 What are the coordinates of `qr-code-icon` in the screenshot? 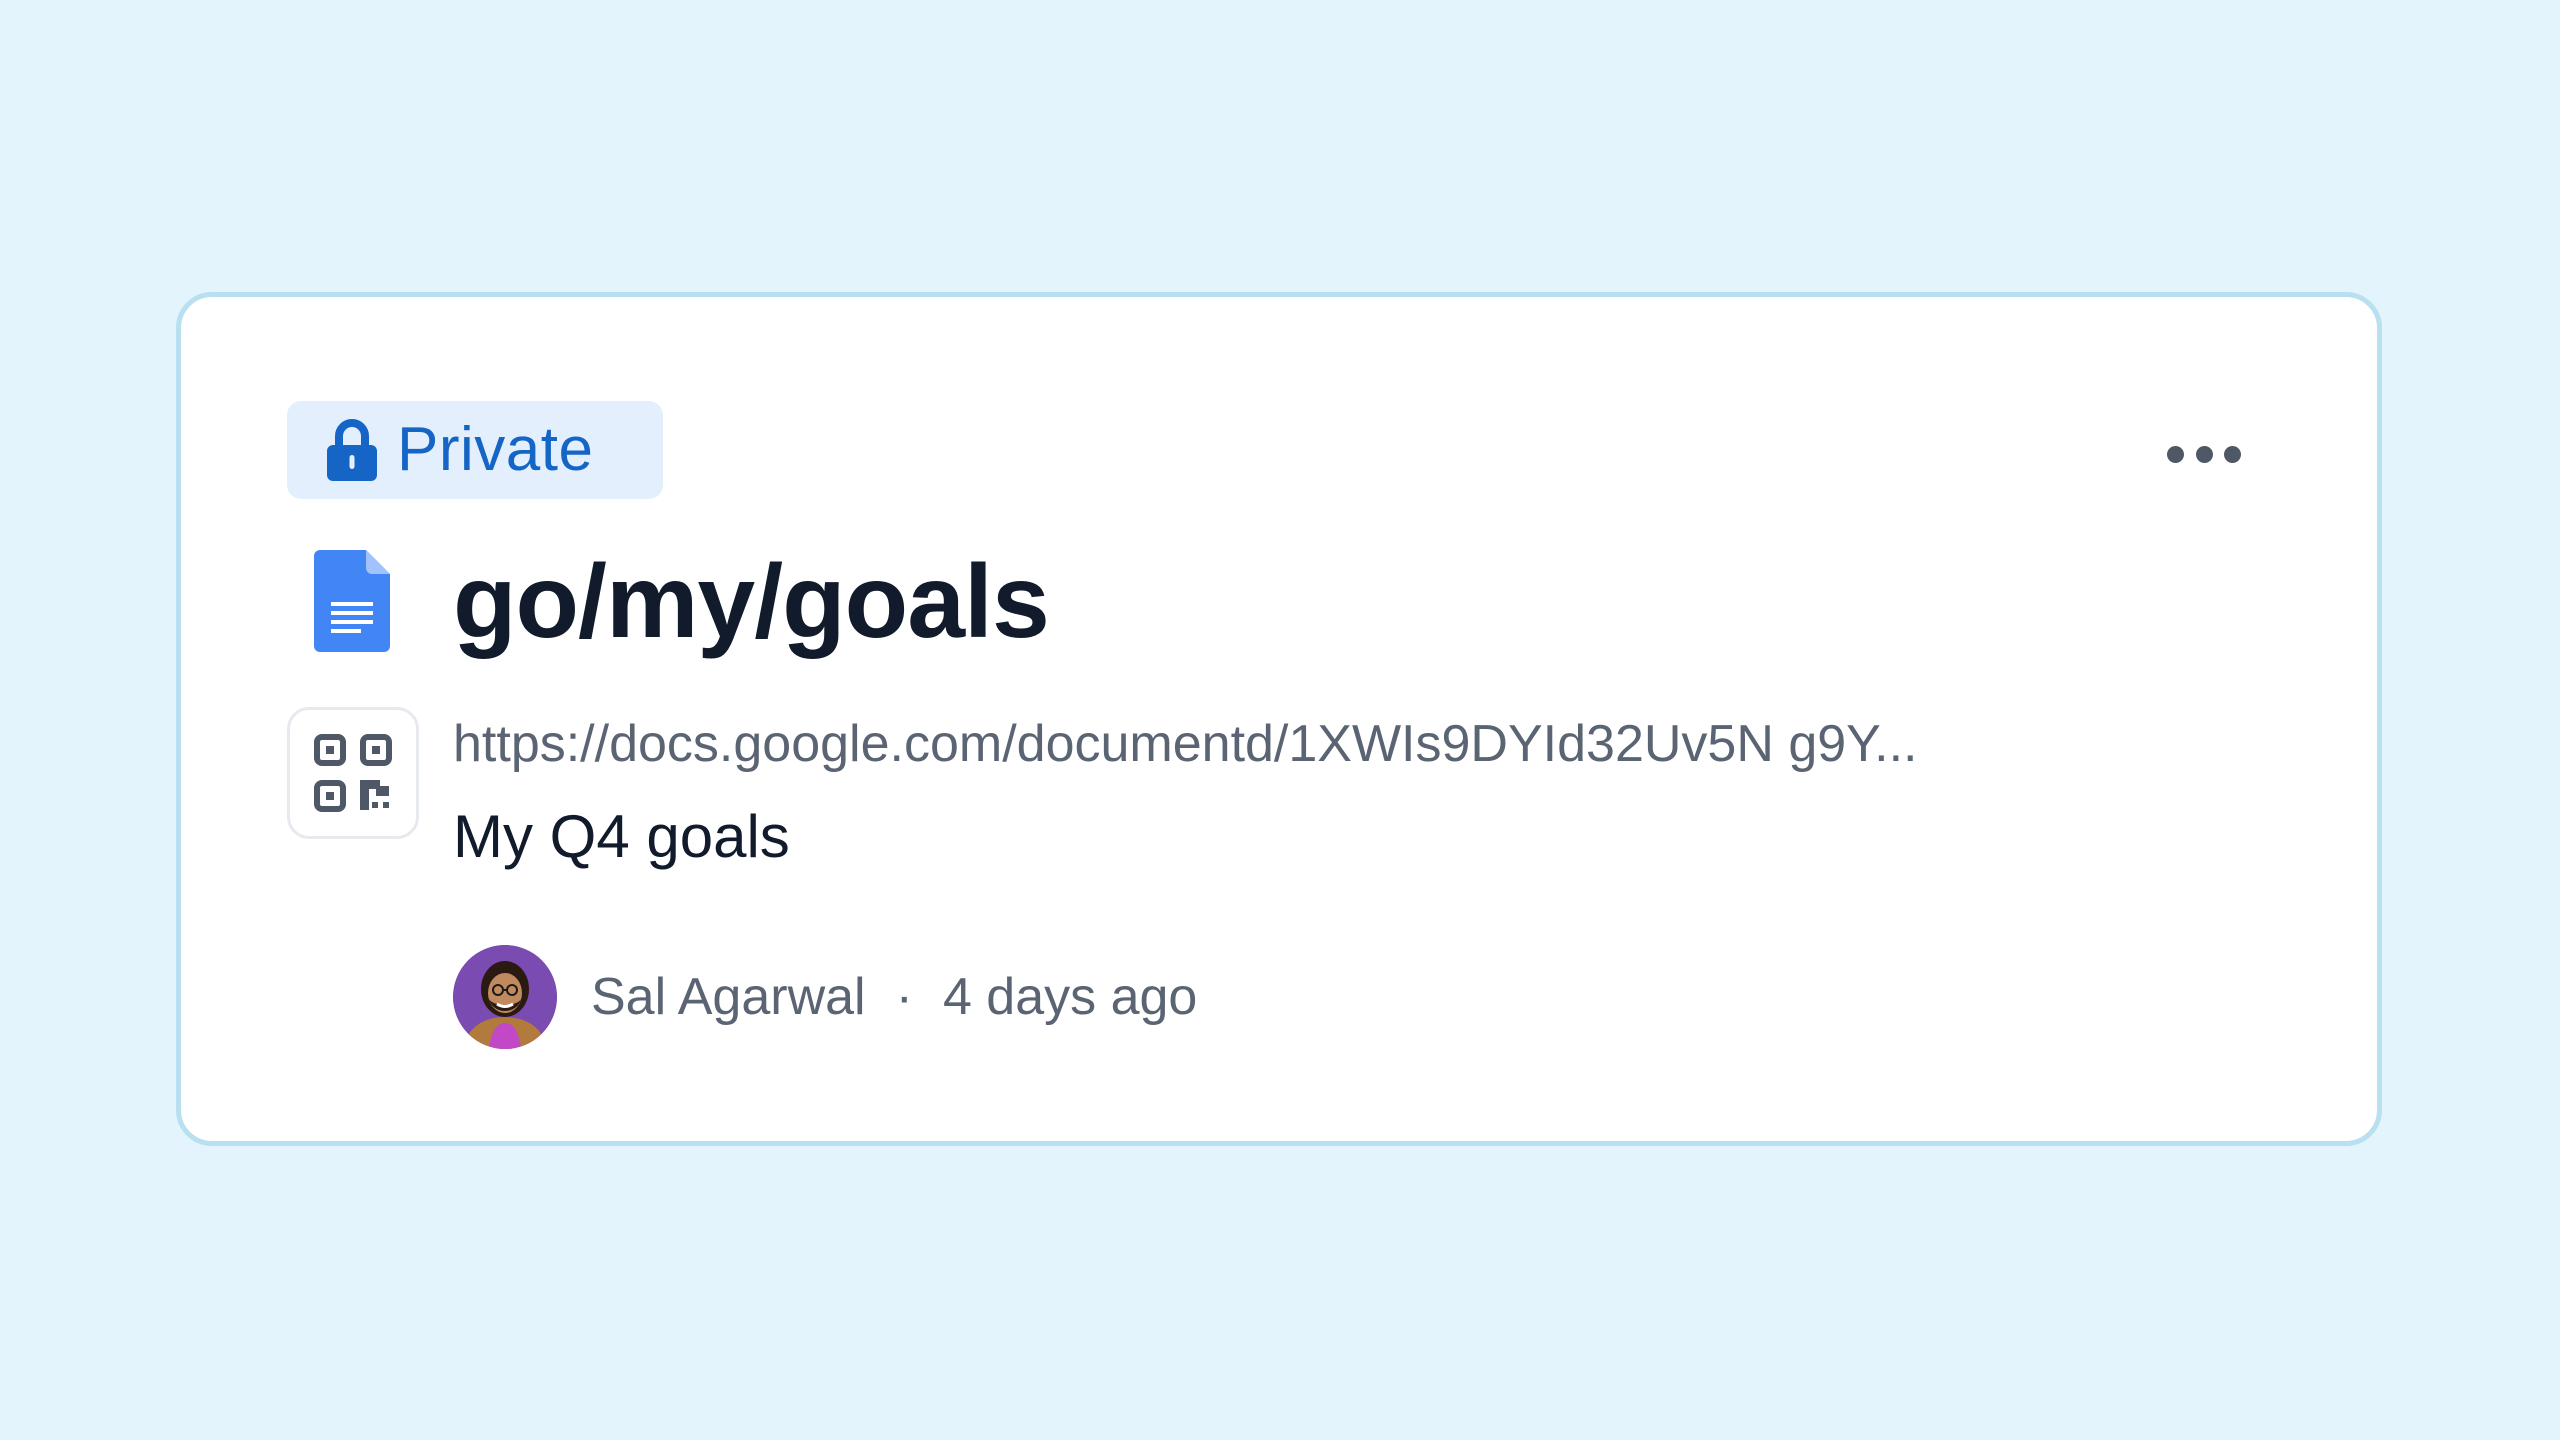 It's located at (353, 773).